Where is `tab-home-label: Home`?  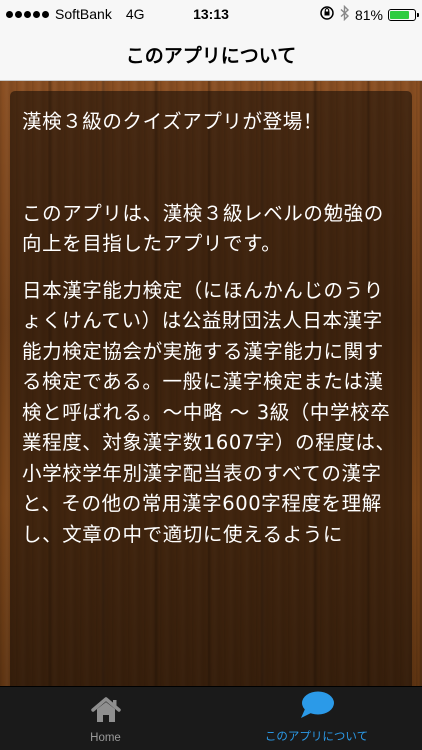
tab-home-label: Home is located at coordinates (105, 738).